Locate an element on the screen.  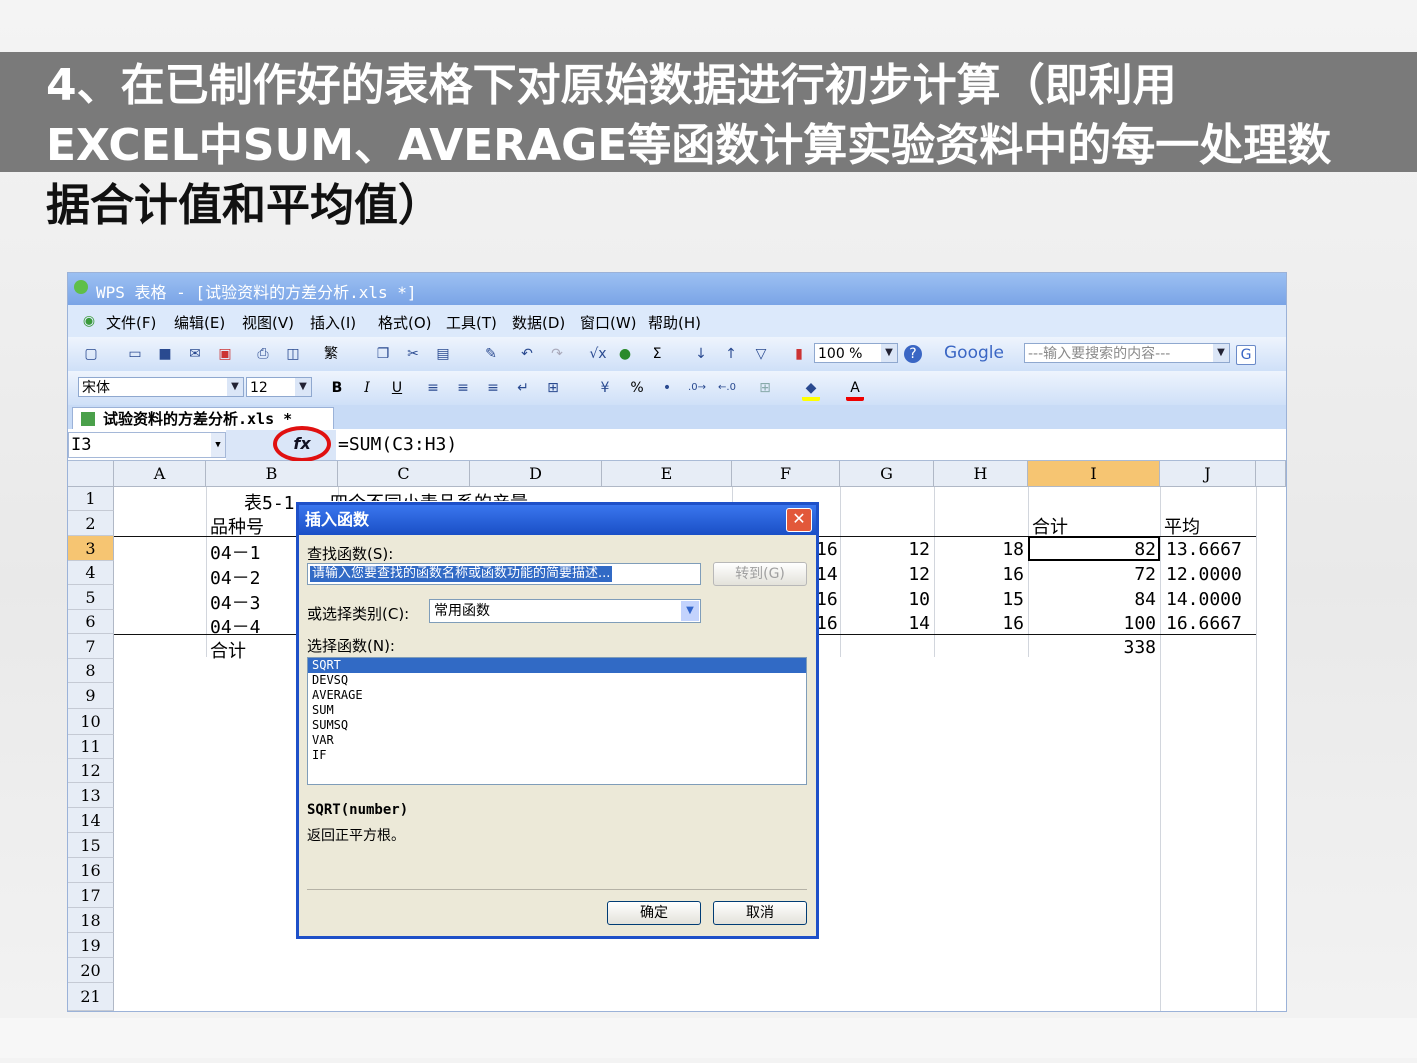
chevron-down-icon: ▼ is located at coordinates (690, 611).